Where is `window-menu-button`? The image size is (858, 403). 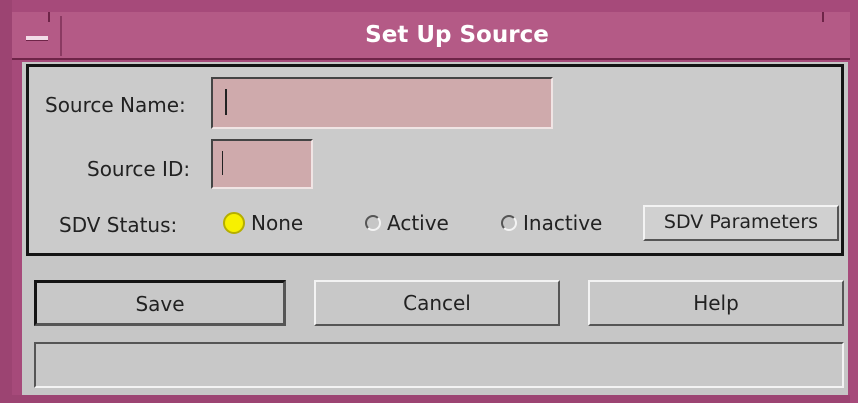
window-menu-button is located at coordinates (38, 36).